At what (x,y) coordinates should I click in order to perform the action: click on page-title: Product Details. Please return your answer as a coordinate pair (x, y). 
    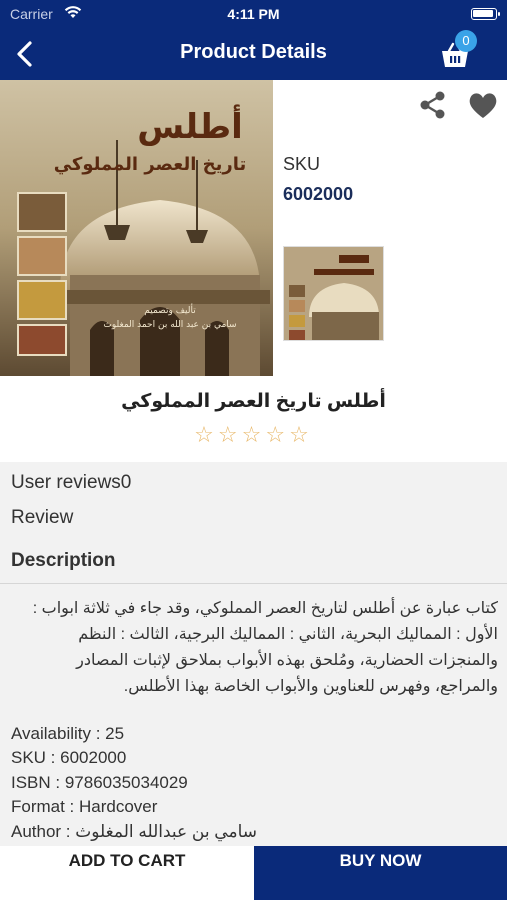
    Looking at the image, I should click on (253, 52).